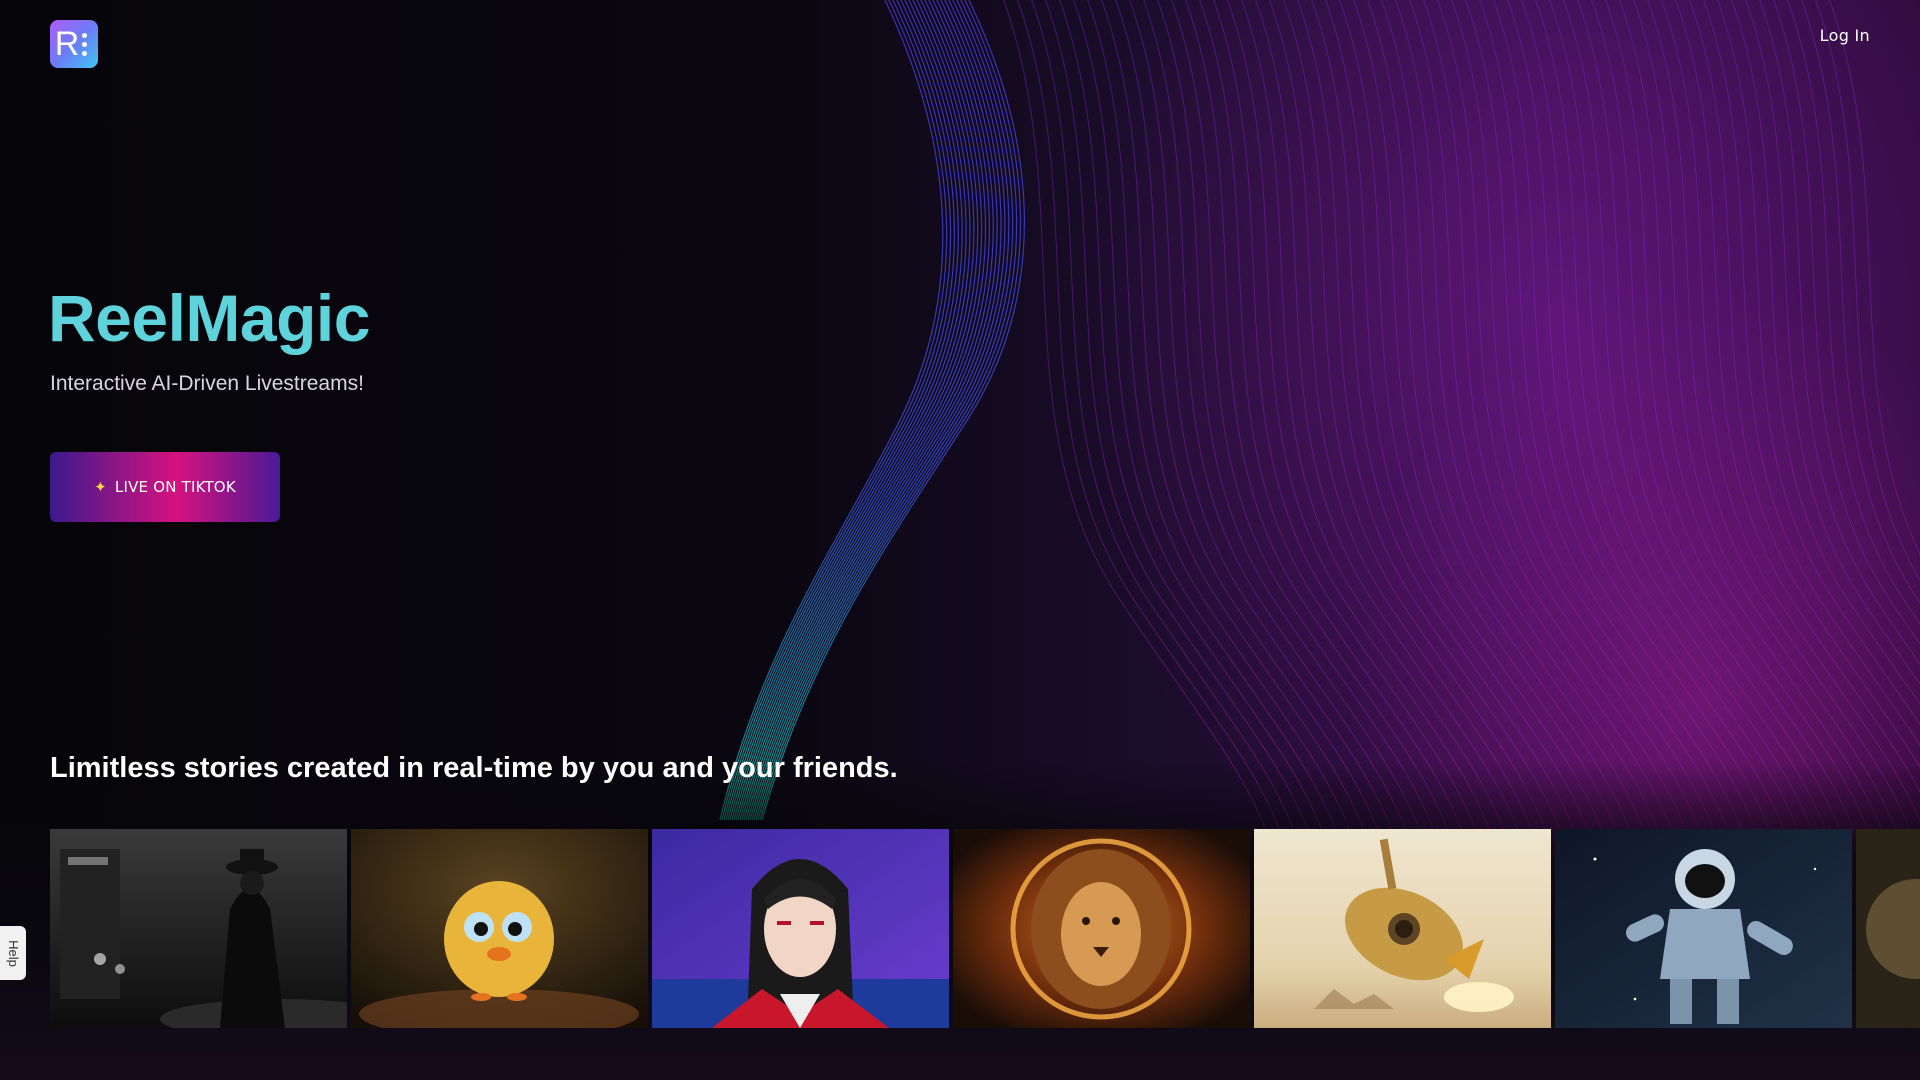 The height and width of the screenshot is (1080, 1920). I want to click on help-tab: Help, so click(13, 953).